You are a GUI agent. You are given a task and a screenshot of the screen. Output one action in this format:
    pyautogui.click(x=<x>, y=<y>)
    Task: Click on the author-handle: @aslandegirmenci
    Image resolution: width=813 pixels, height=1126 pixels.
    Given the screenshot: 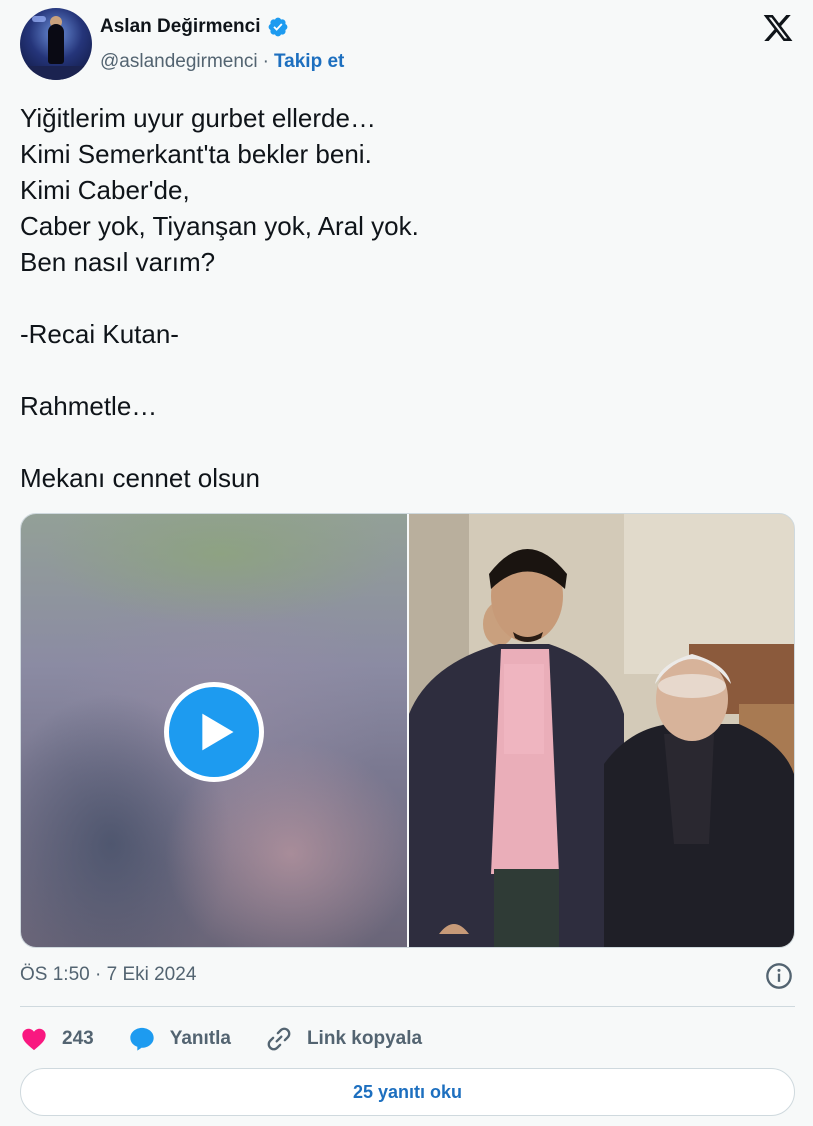 What is the action you would take?
    pyautogui.click(x=179, y=62)
    